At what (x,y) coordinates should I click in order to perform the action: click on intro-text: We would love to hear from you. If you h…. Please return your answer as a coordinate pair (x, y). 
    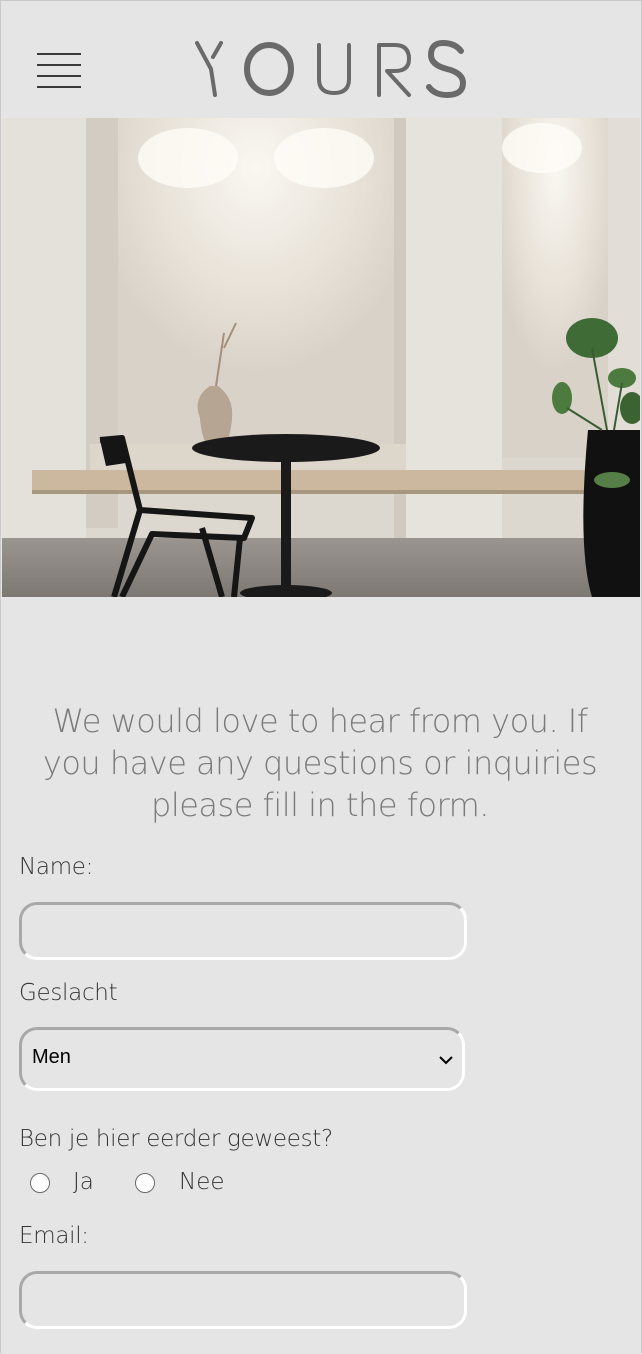
    Looking at the image, I should click on (320, 763).